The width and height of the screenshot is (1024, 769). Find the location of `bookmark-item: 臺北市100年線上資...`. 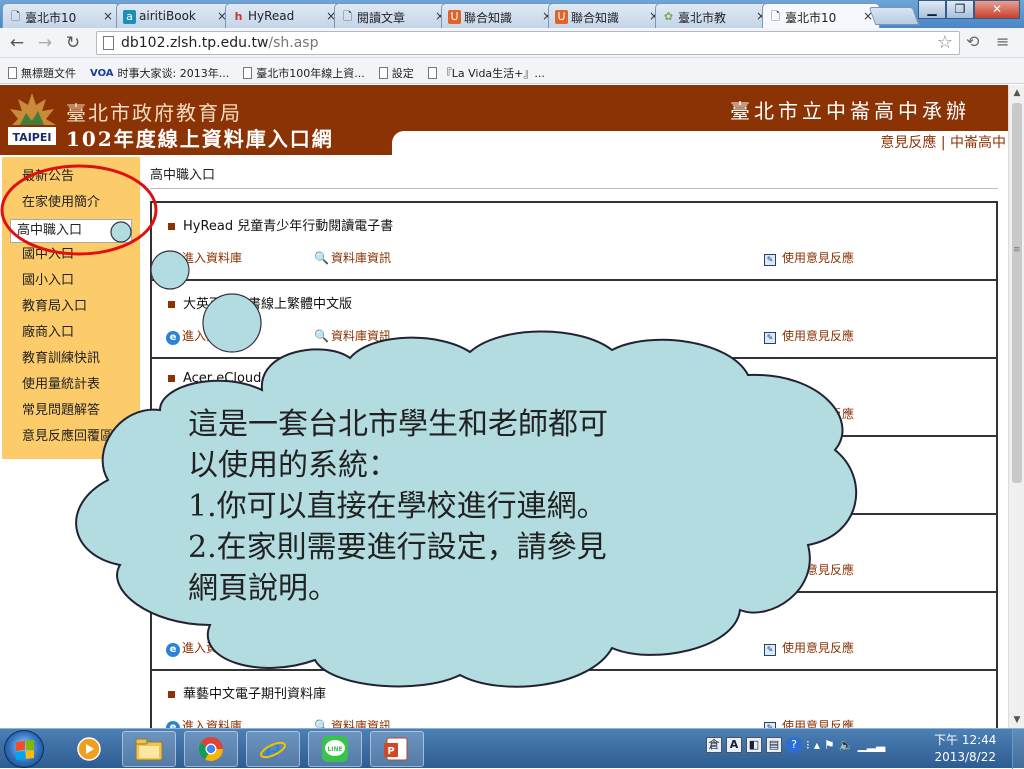

bookmark-item: 臺北市100年線上資... is located at coordinates (304, 73).